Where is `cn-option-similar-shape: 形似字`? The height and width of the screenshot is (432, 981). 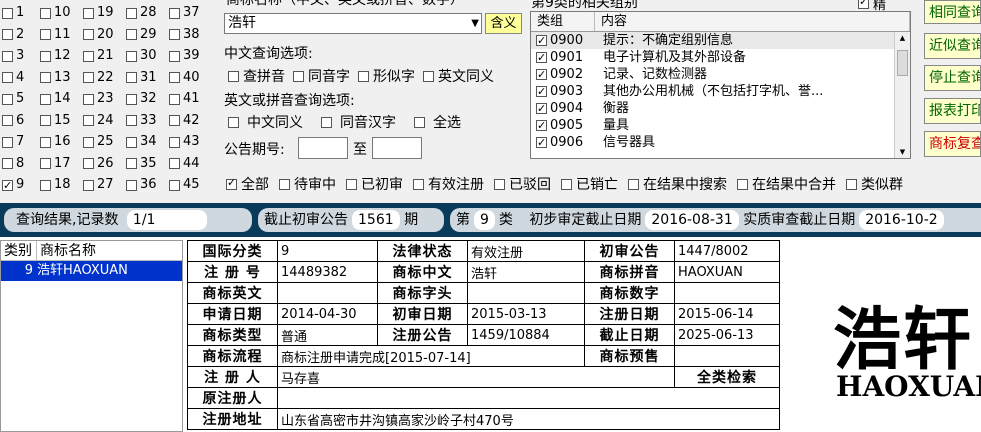 cn-option-similar-shape: 形似字 is located at coordinates (386, 76).